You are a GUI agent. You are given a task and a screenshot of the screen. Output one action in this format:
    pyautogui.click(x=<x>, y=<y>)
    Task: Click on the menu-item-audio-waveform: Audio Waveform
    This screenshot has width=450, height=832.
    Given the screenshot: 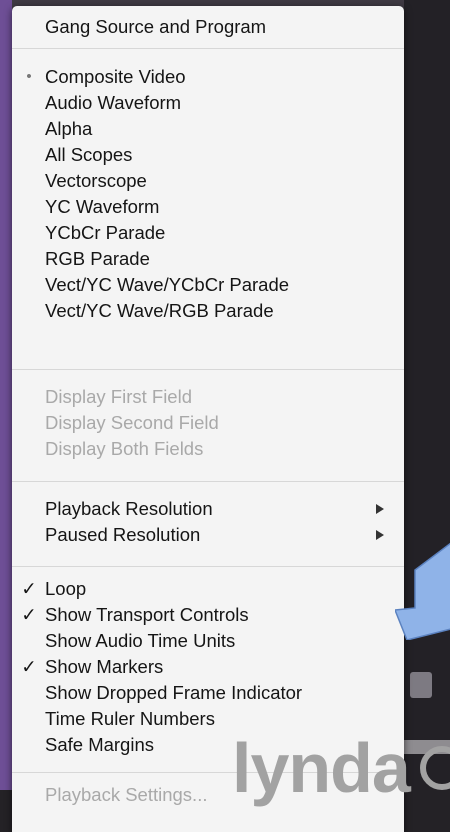 What is the action you would take?
    pyautogui.click(x=113, y=103)
    